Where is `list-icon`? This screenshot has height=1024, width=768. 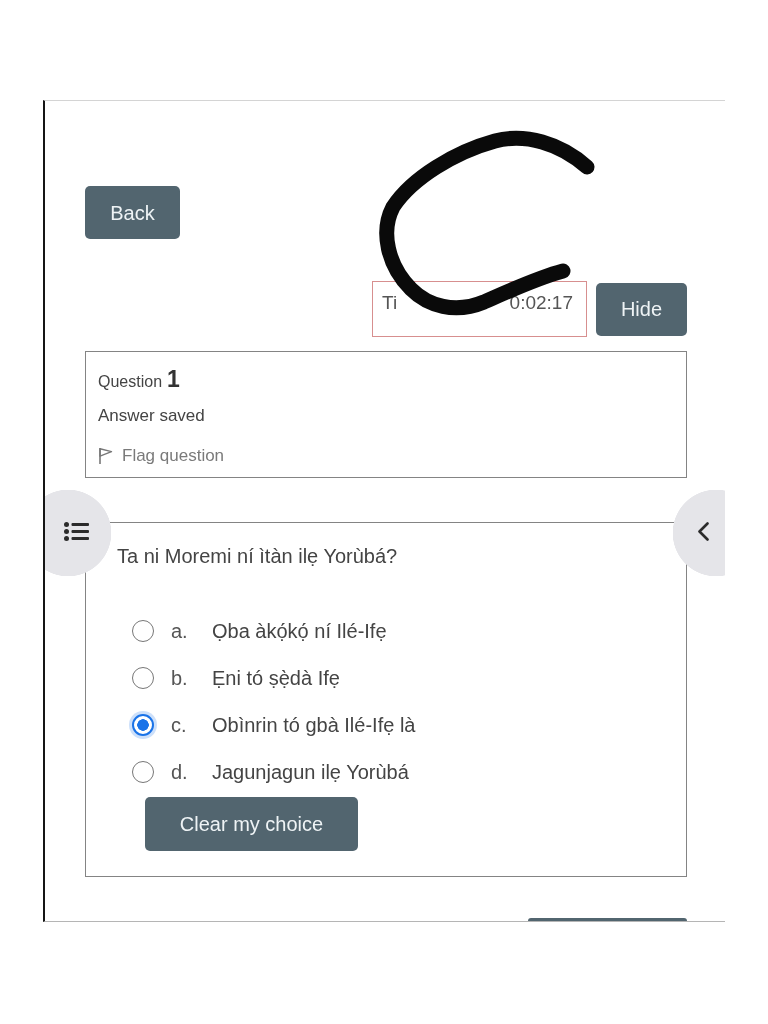
list-icon is located at coordinates (76, 531).